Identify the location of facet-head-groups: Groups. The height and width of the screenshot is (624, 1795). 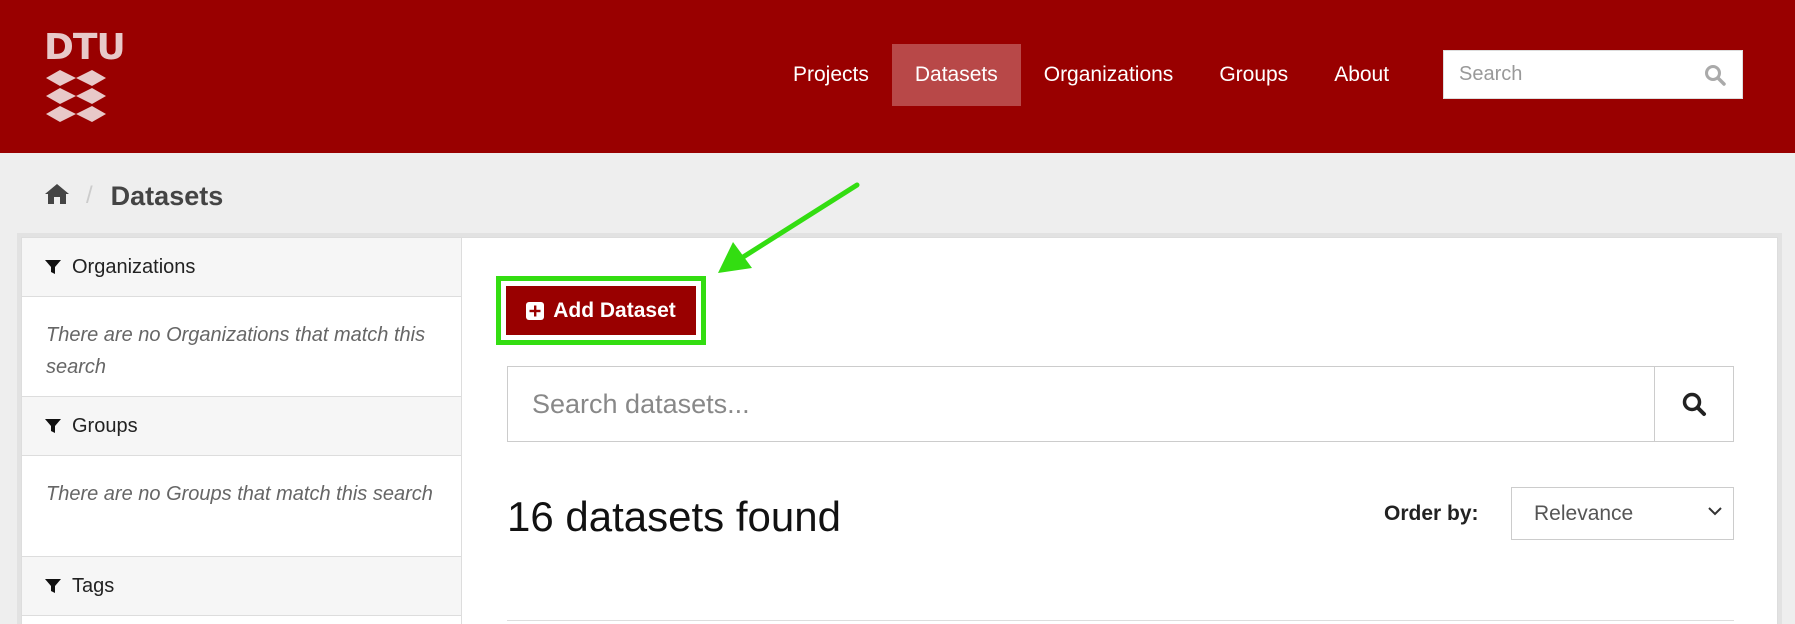
(241, 426).